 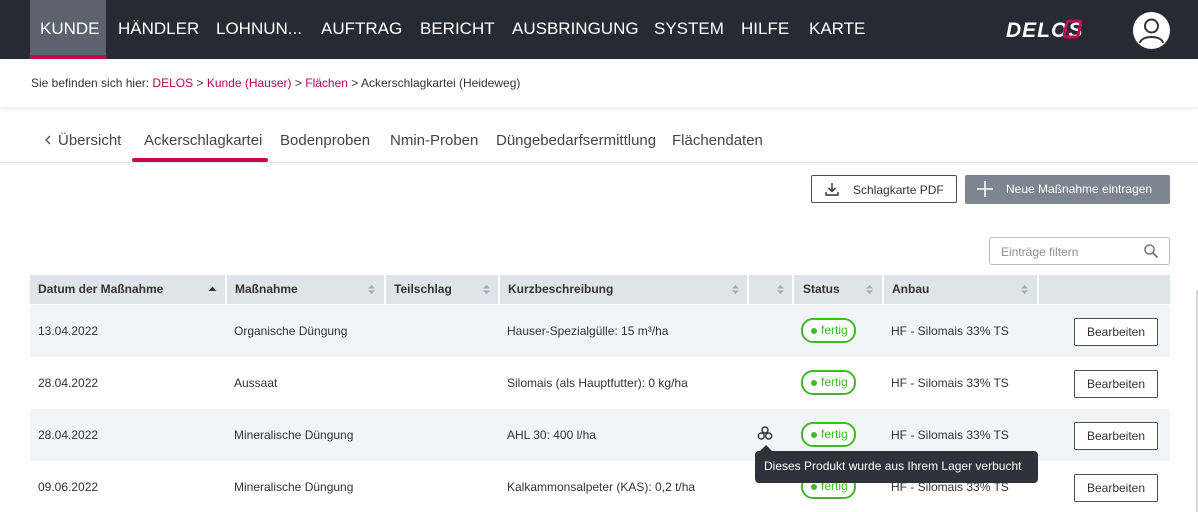 What do you see at coordinates (765, 433) in the screenshot?
I see `stock-warehouse-icon` at bounding box center [765, 433].